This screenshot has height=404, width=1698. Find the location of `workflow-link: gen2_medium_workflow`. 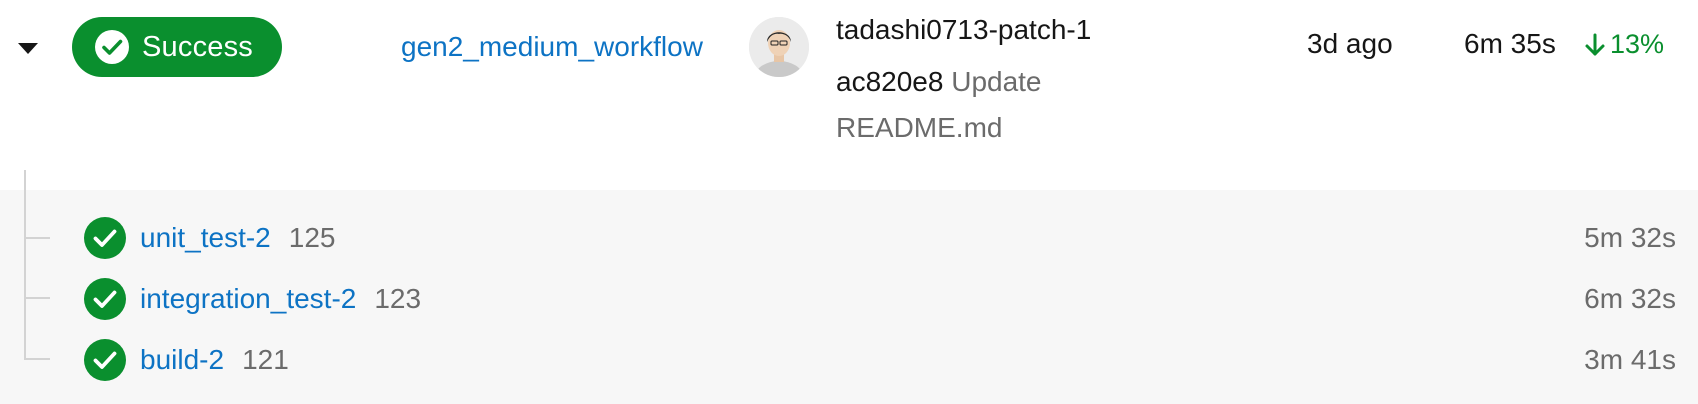

workflow-link: gen2_medium_workflow is located at coordinates (561, 46).